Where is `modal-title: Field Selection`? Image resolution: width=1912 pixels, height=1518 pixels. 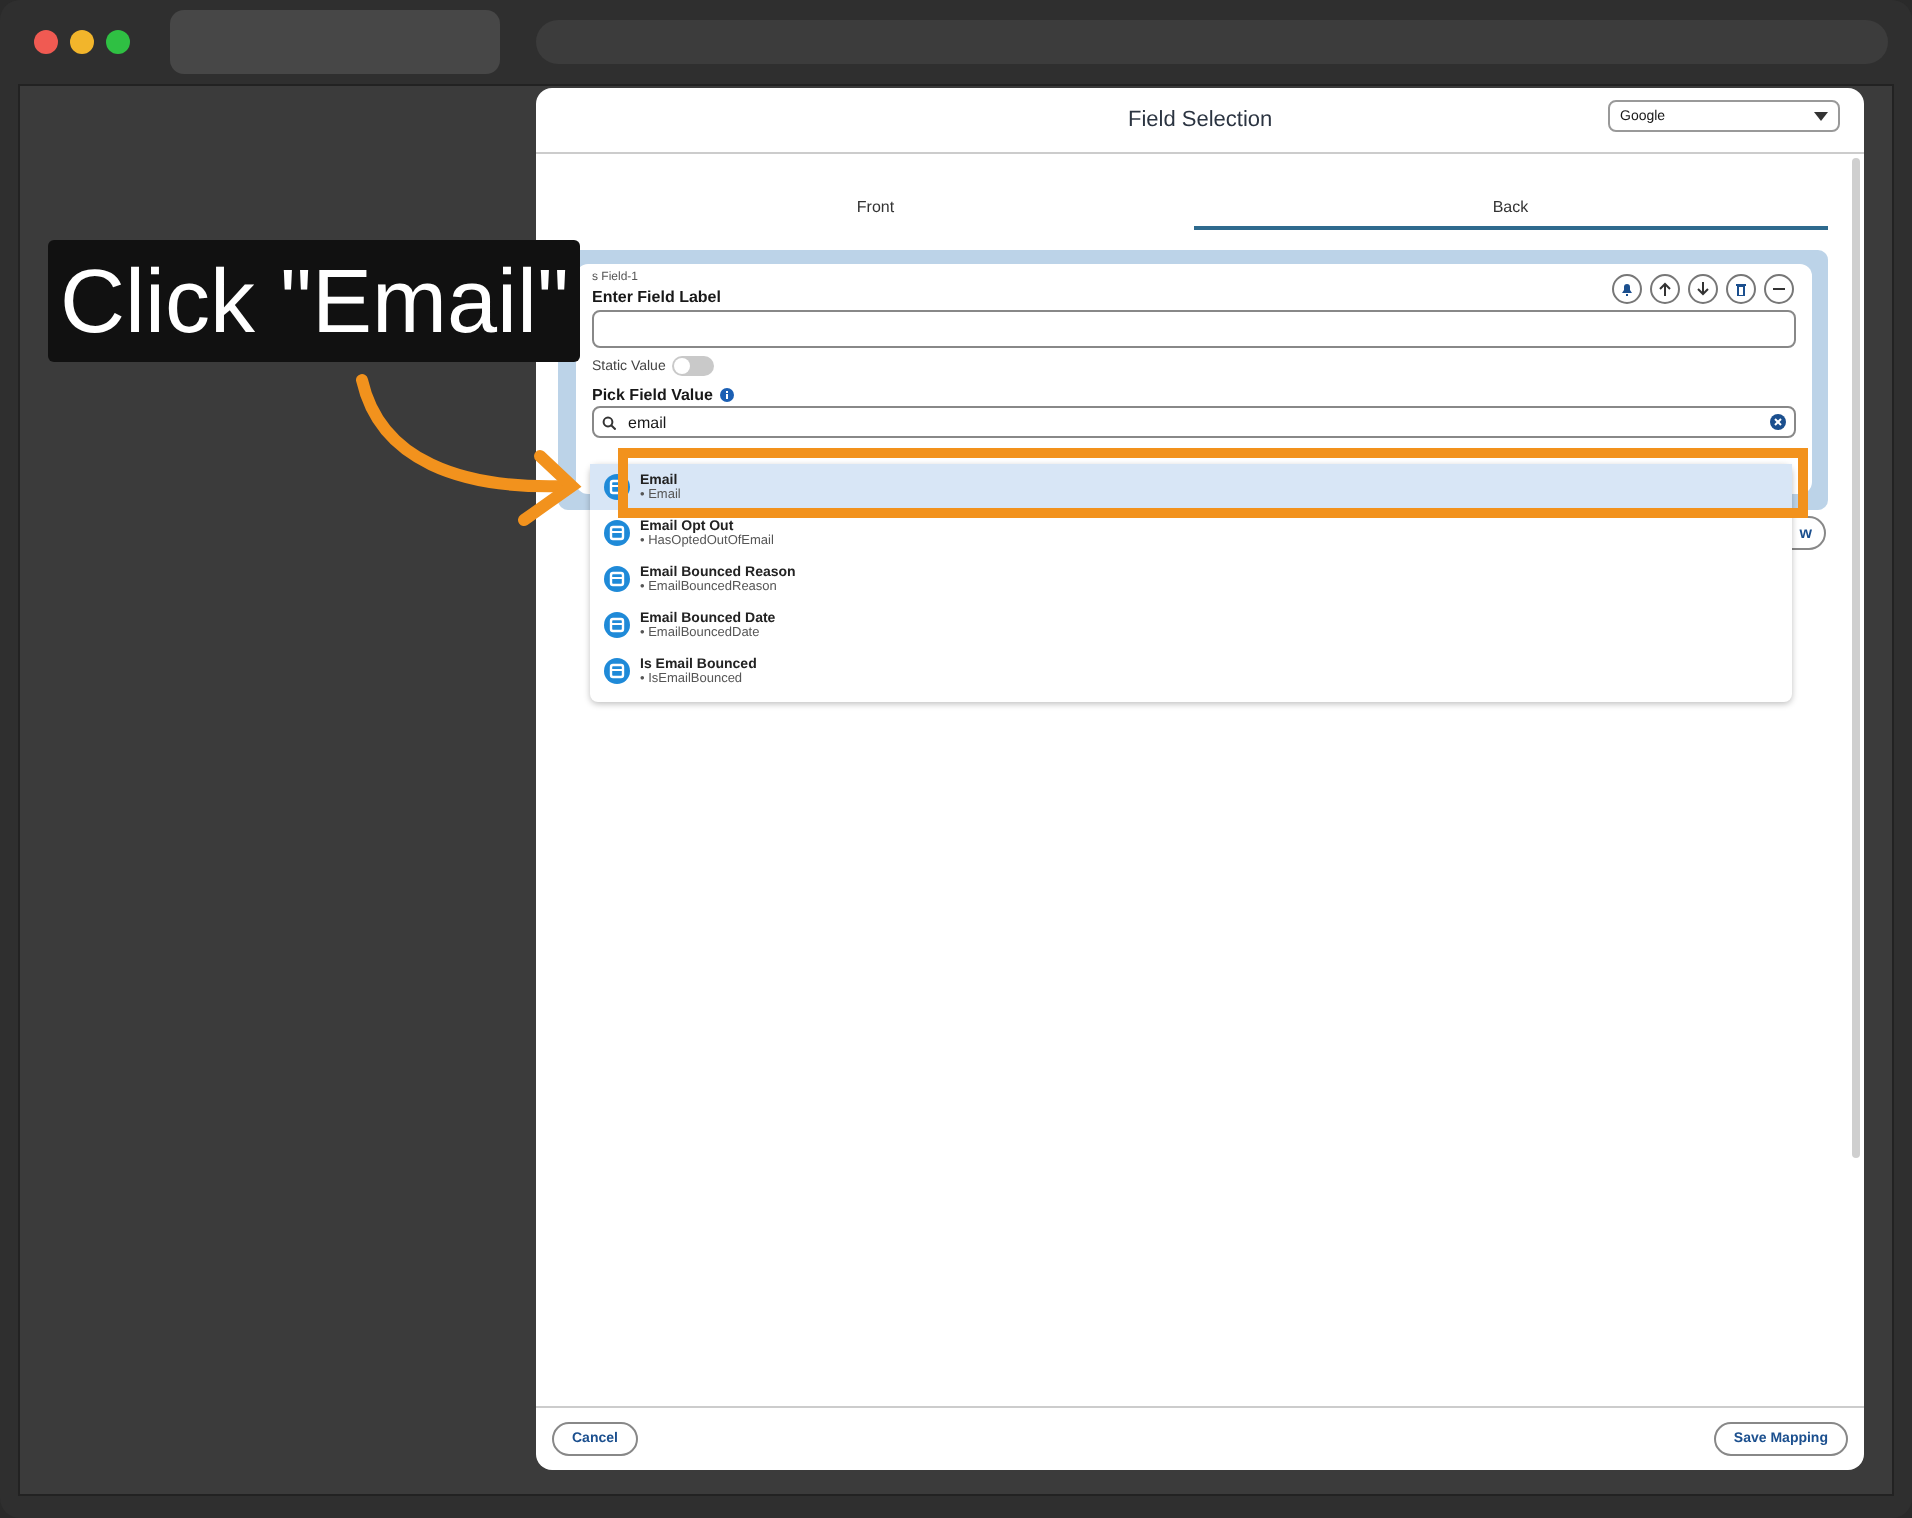
modal-title: Field Selection is located at coordinates (1200, 120).